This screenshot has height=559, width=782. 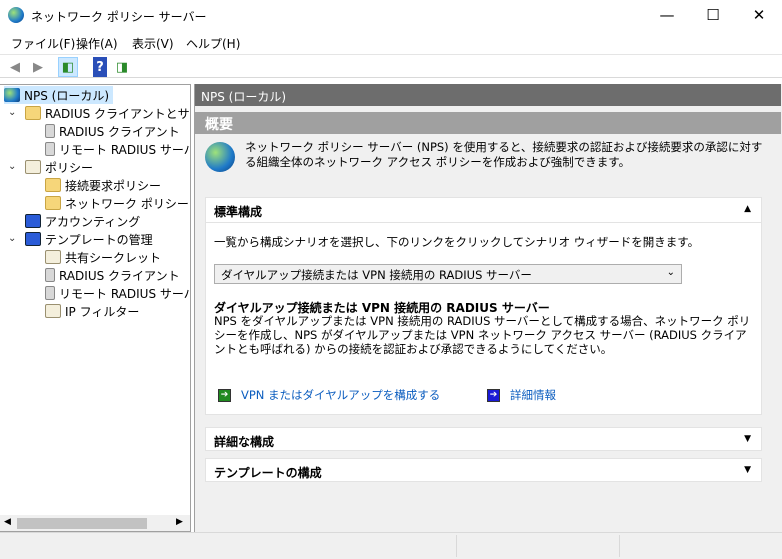 What do you see at coordinates (533, 395) in the screenshot?
I see `link-label: 詳細情報` at bounding box center [533, 395].